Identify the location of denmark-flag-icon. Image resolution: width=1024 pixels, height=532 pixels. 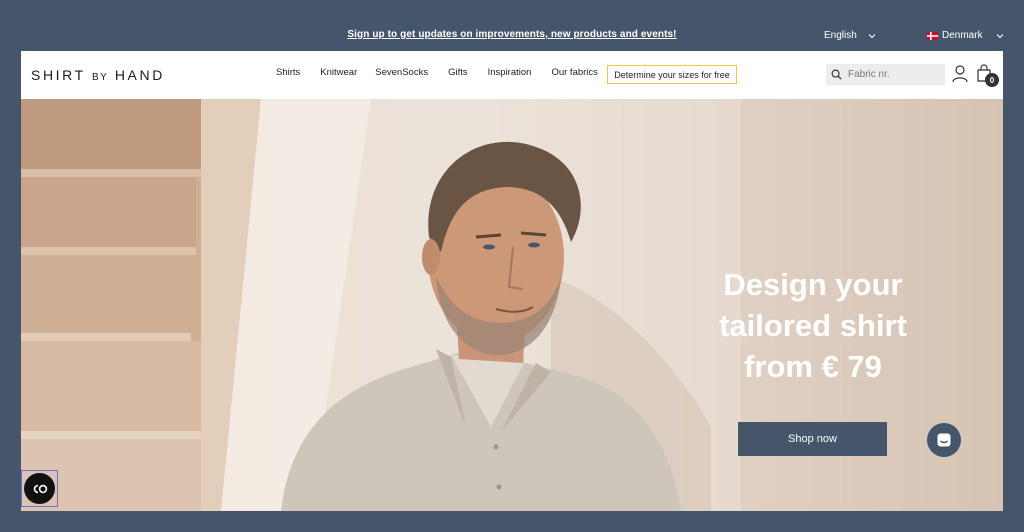
(932, 35).